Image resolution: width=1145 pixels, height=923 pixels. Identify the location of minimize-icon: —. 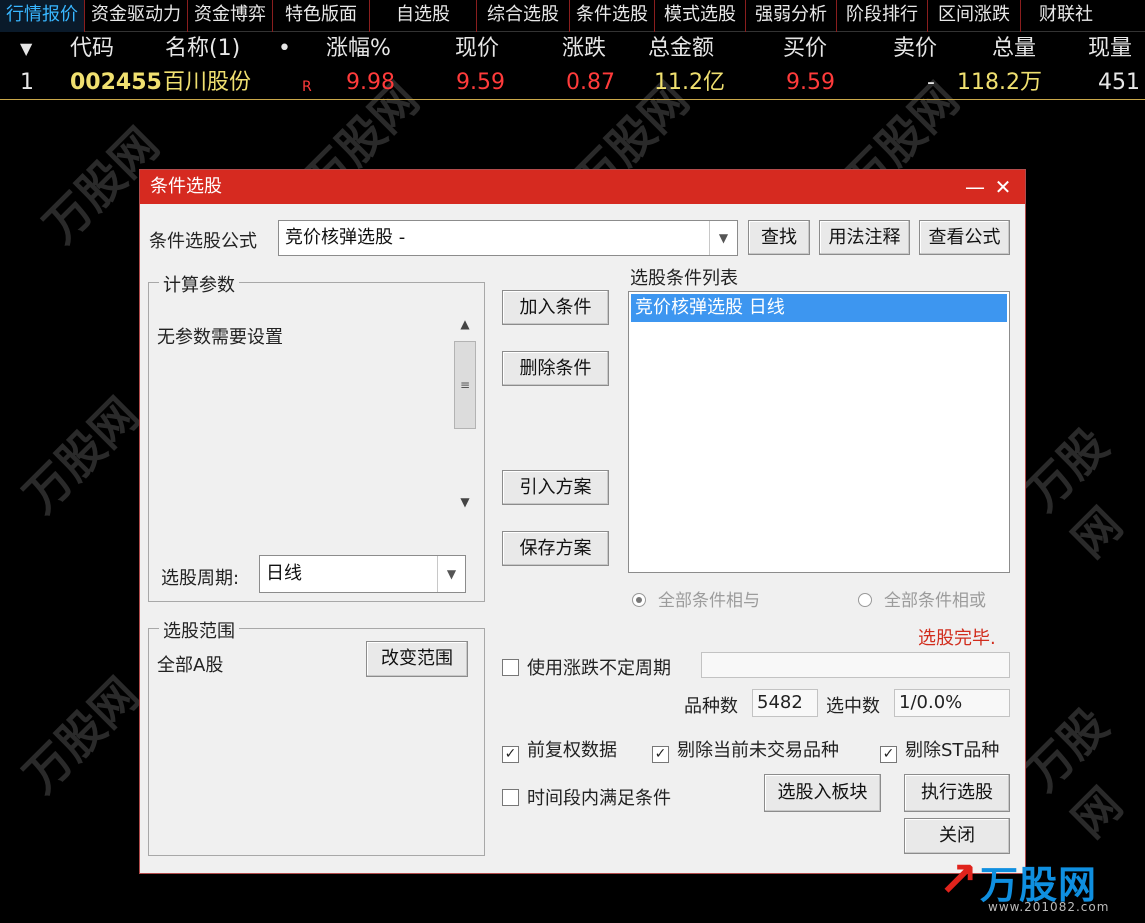
(975, 187).